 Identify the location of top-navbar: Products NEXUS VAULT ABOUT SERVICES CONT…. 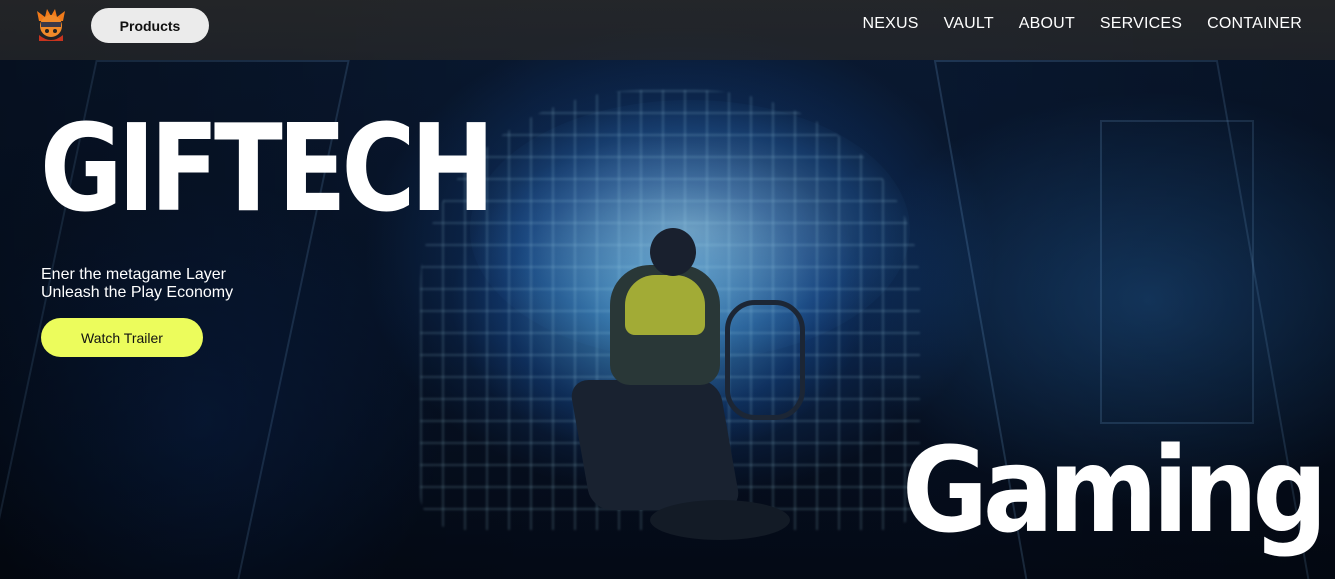
(667, 30).